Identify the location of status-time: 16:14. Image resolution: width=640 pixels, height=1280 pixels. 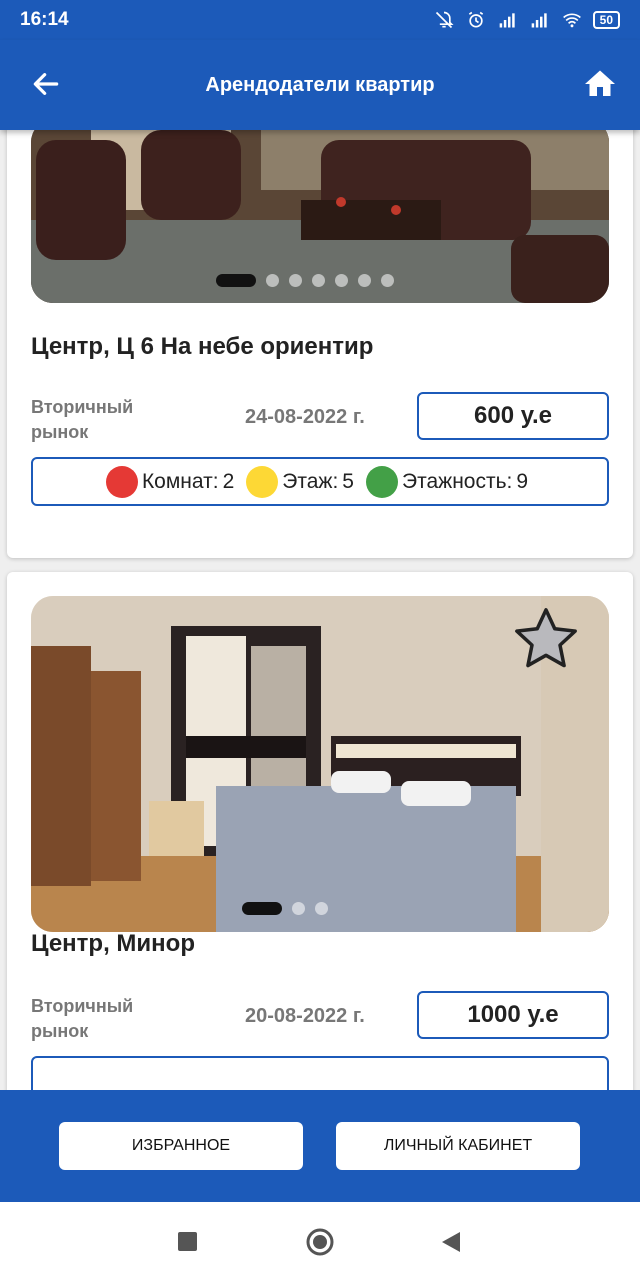
(44, 19).